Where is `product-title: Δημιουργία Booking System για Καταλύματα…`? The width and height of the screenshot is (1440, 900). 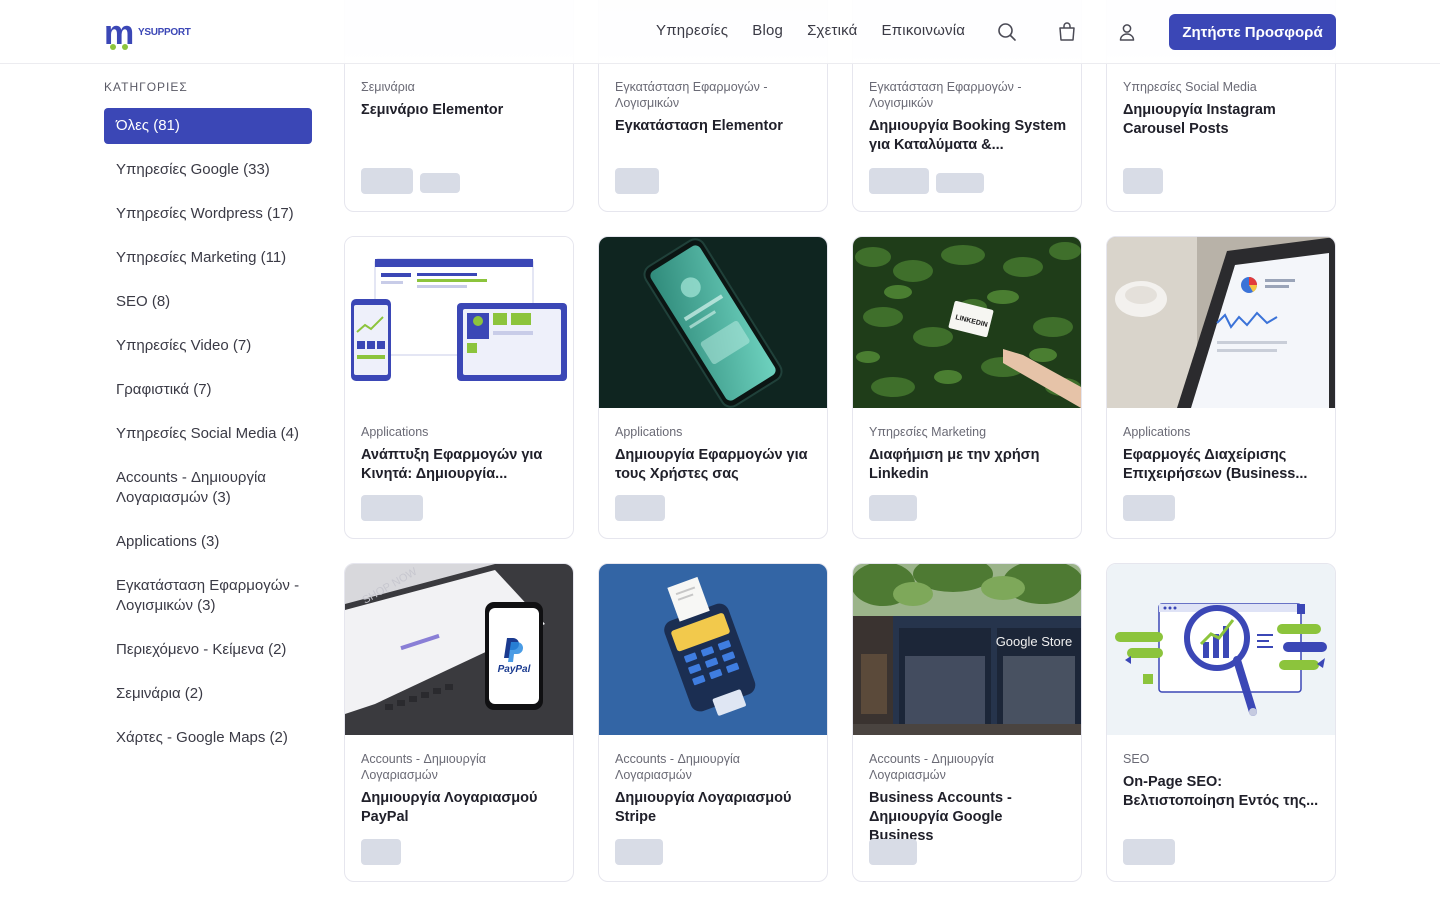
product-title: Δημιουργία Booking System για Καταλύματα… is located at coordinates (969, 136).